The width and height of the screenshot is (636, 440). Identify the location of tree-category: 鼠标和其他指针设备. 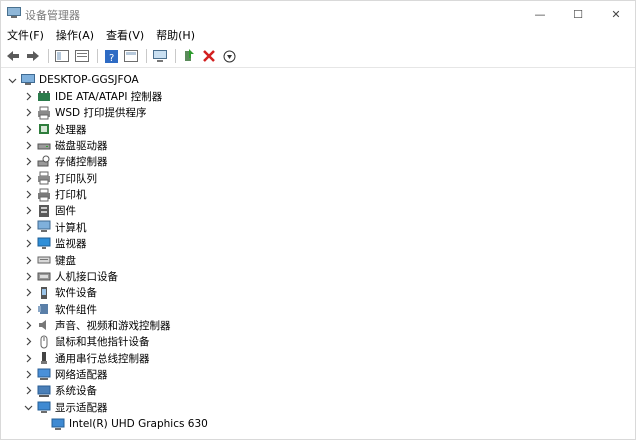
(86, 342).